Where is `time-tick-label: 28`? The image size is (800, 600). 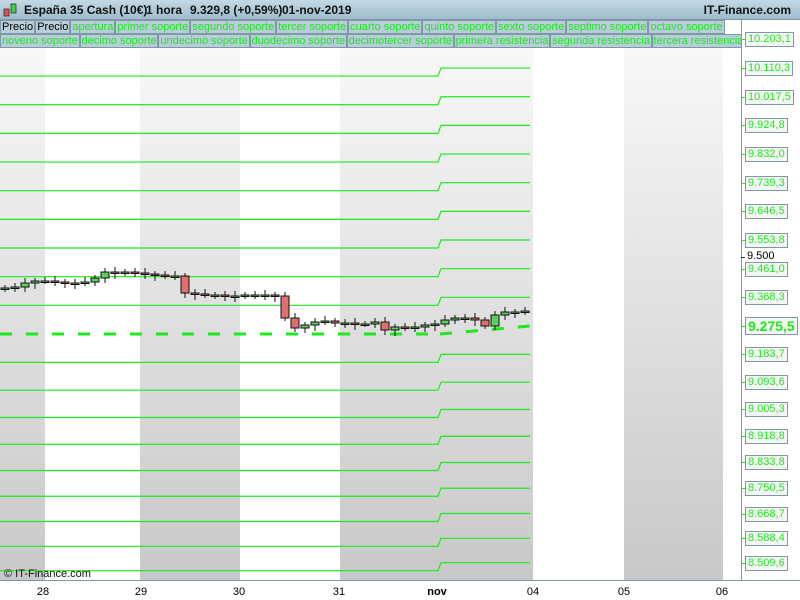 time-tick-label: 28 is located at coordinates (43, 592).